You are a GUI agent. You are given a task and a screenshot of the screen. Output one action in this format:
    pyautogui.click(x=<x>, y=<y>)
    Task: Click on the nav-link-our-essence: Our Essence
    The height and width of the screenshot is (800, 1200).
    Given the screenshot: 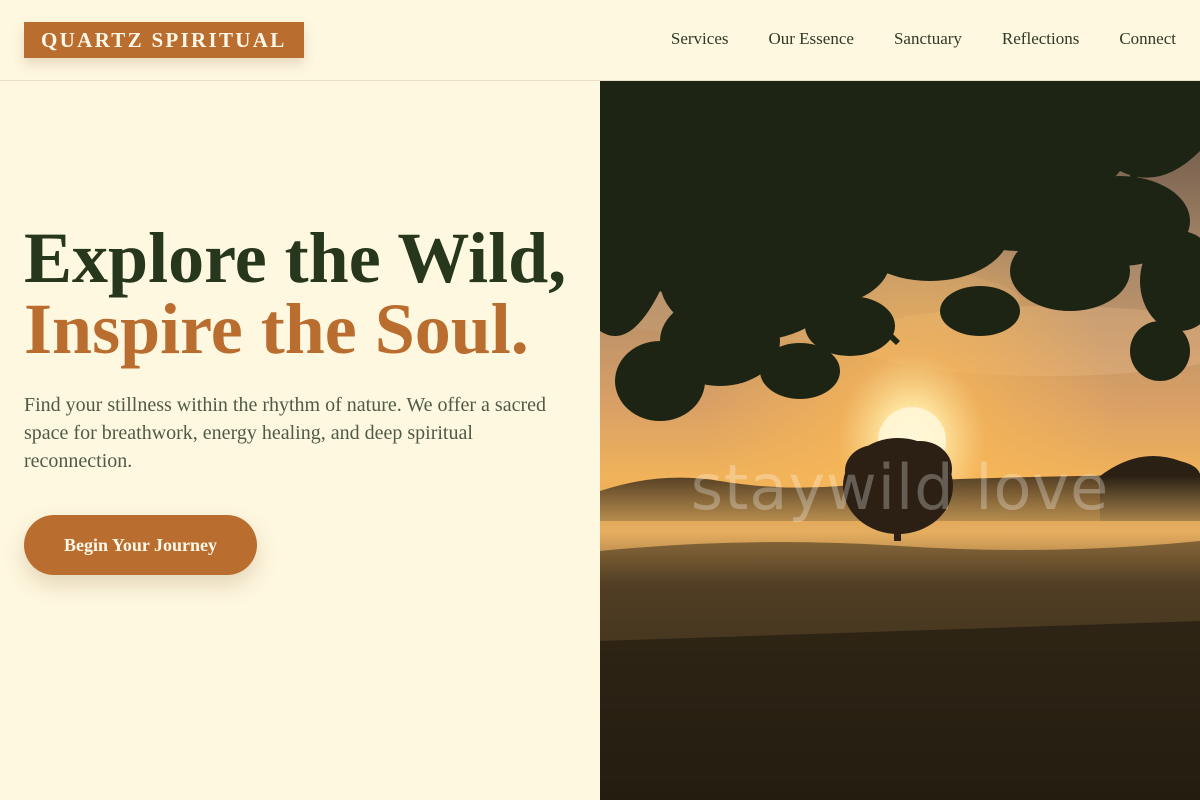 What is the action you would take?
    pyautogui.click(x=810, y=39)
    